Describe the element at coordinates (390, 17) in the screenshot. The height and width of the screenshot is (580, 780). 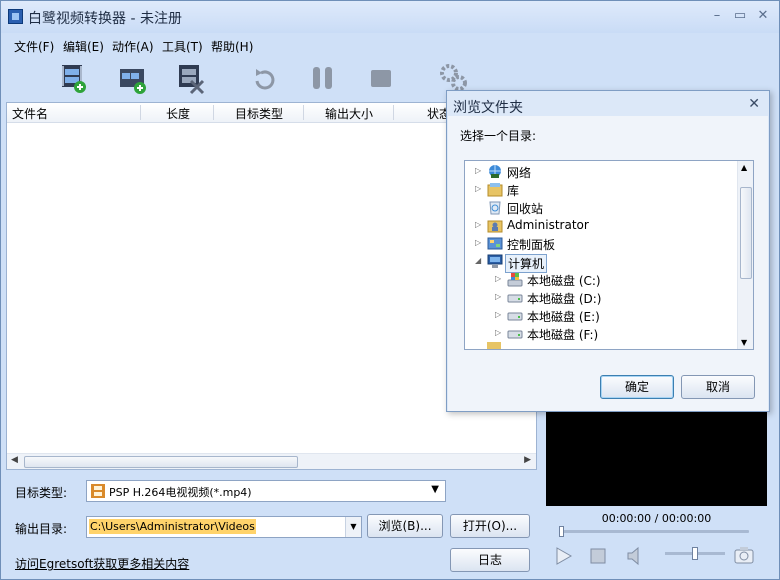
I see `title-bar: 白鹭视频转换器 - 未注册 – ▭ ✕` at that location.